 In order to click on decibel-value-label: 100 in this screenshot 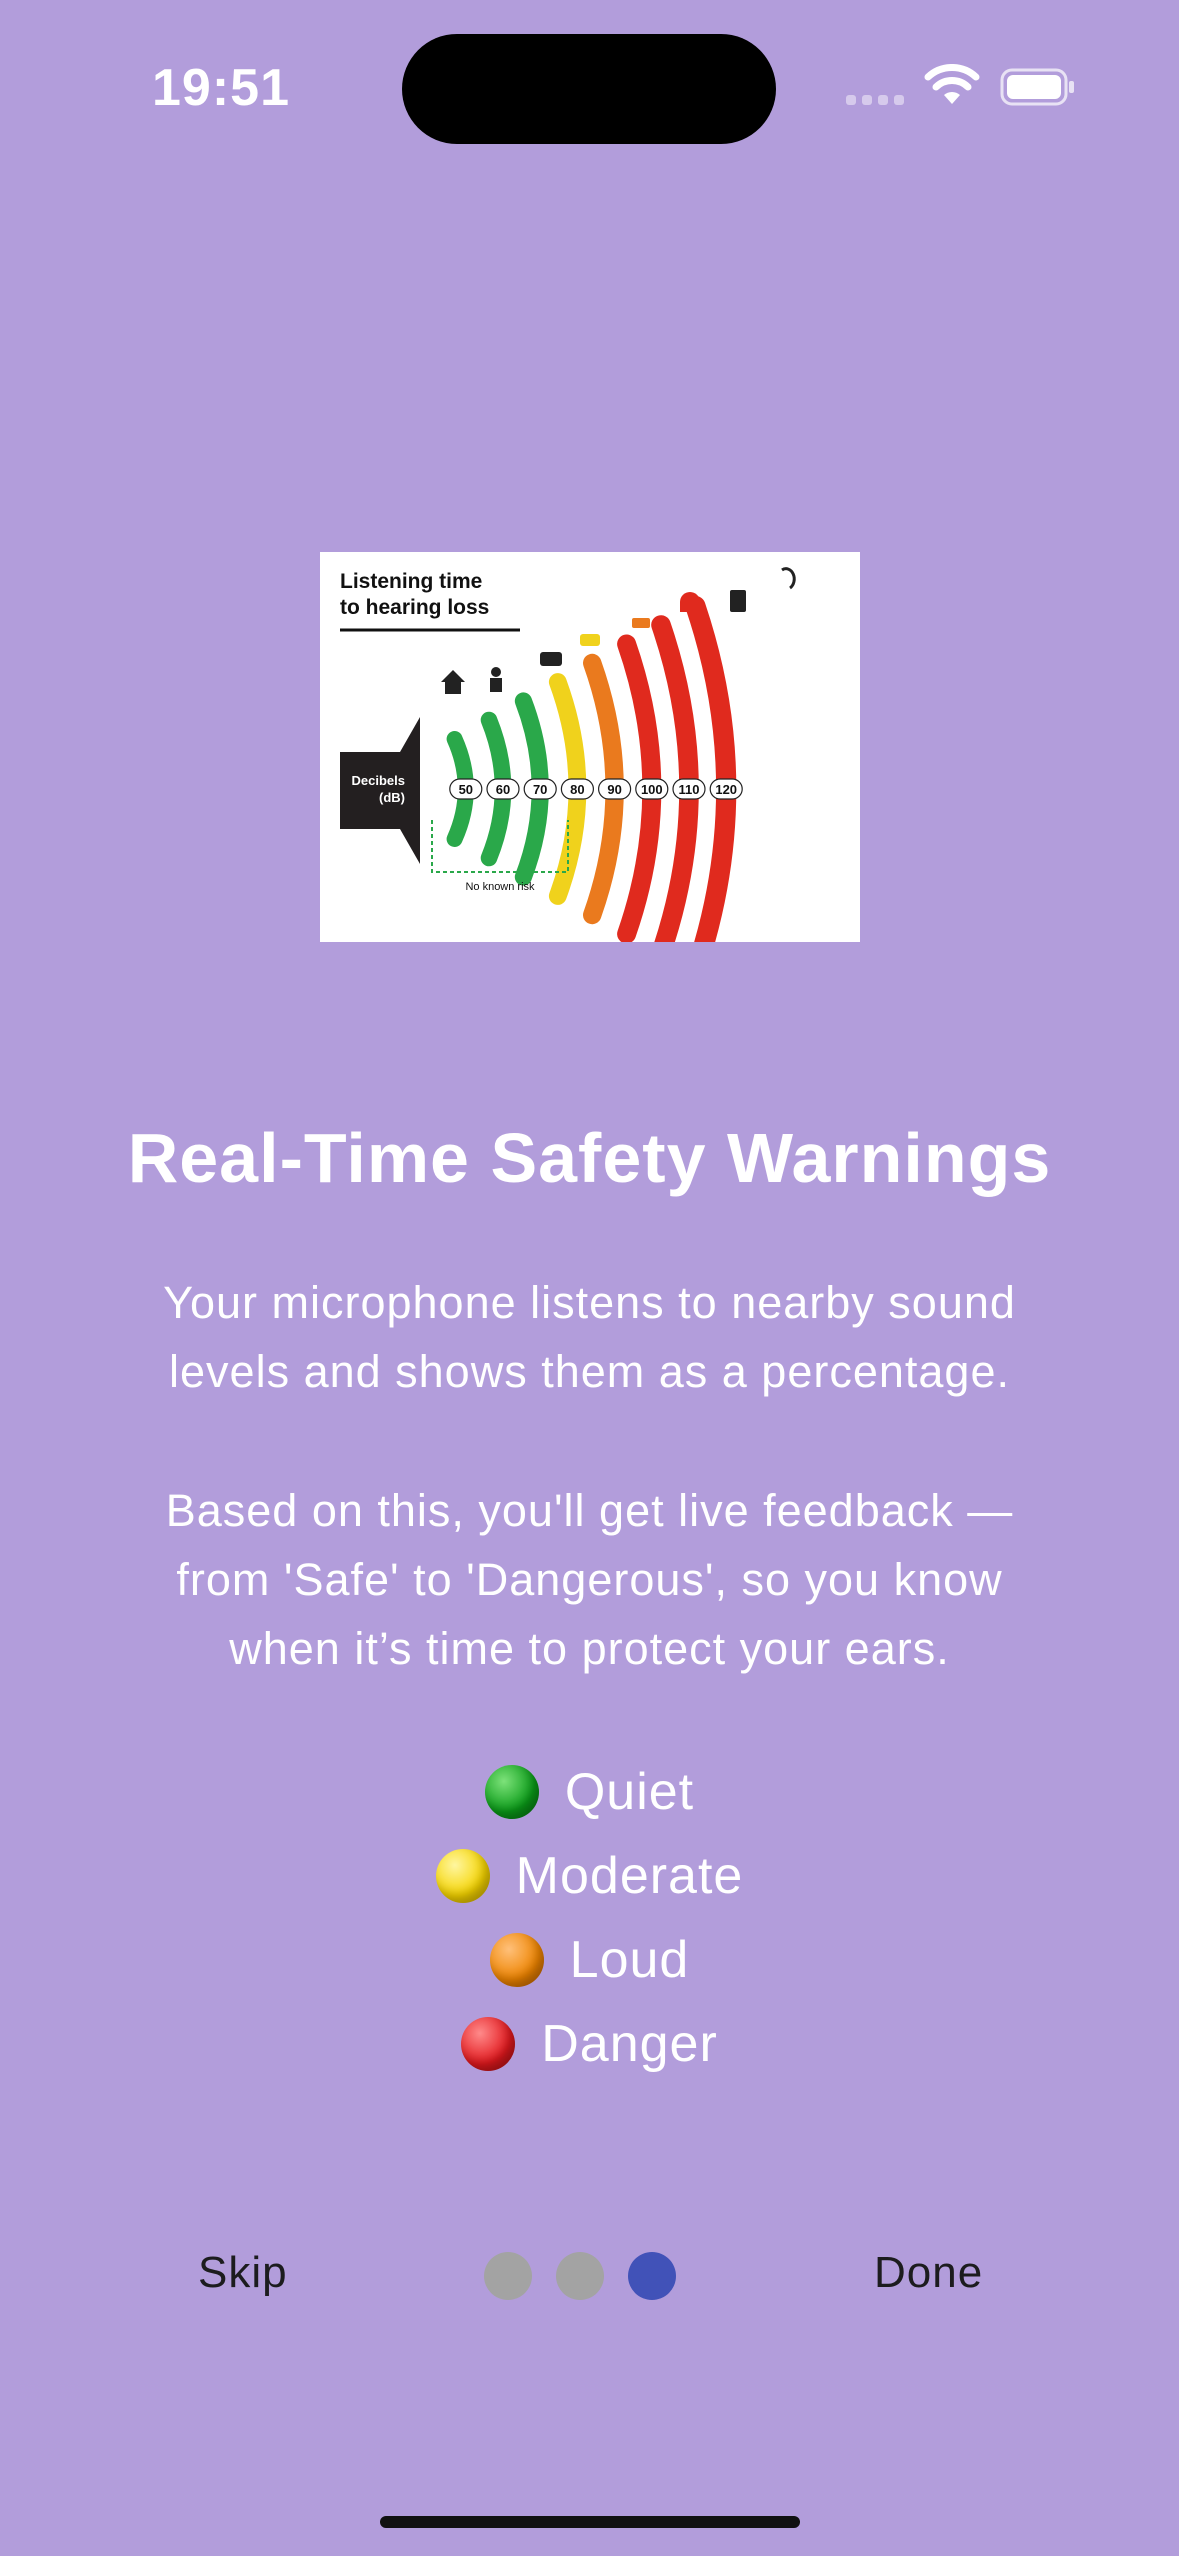, I will do `click(652, 789)`.